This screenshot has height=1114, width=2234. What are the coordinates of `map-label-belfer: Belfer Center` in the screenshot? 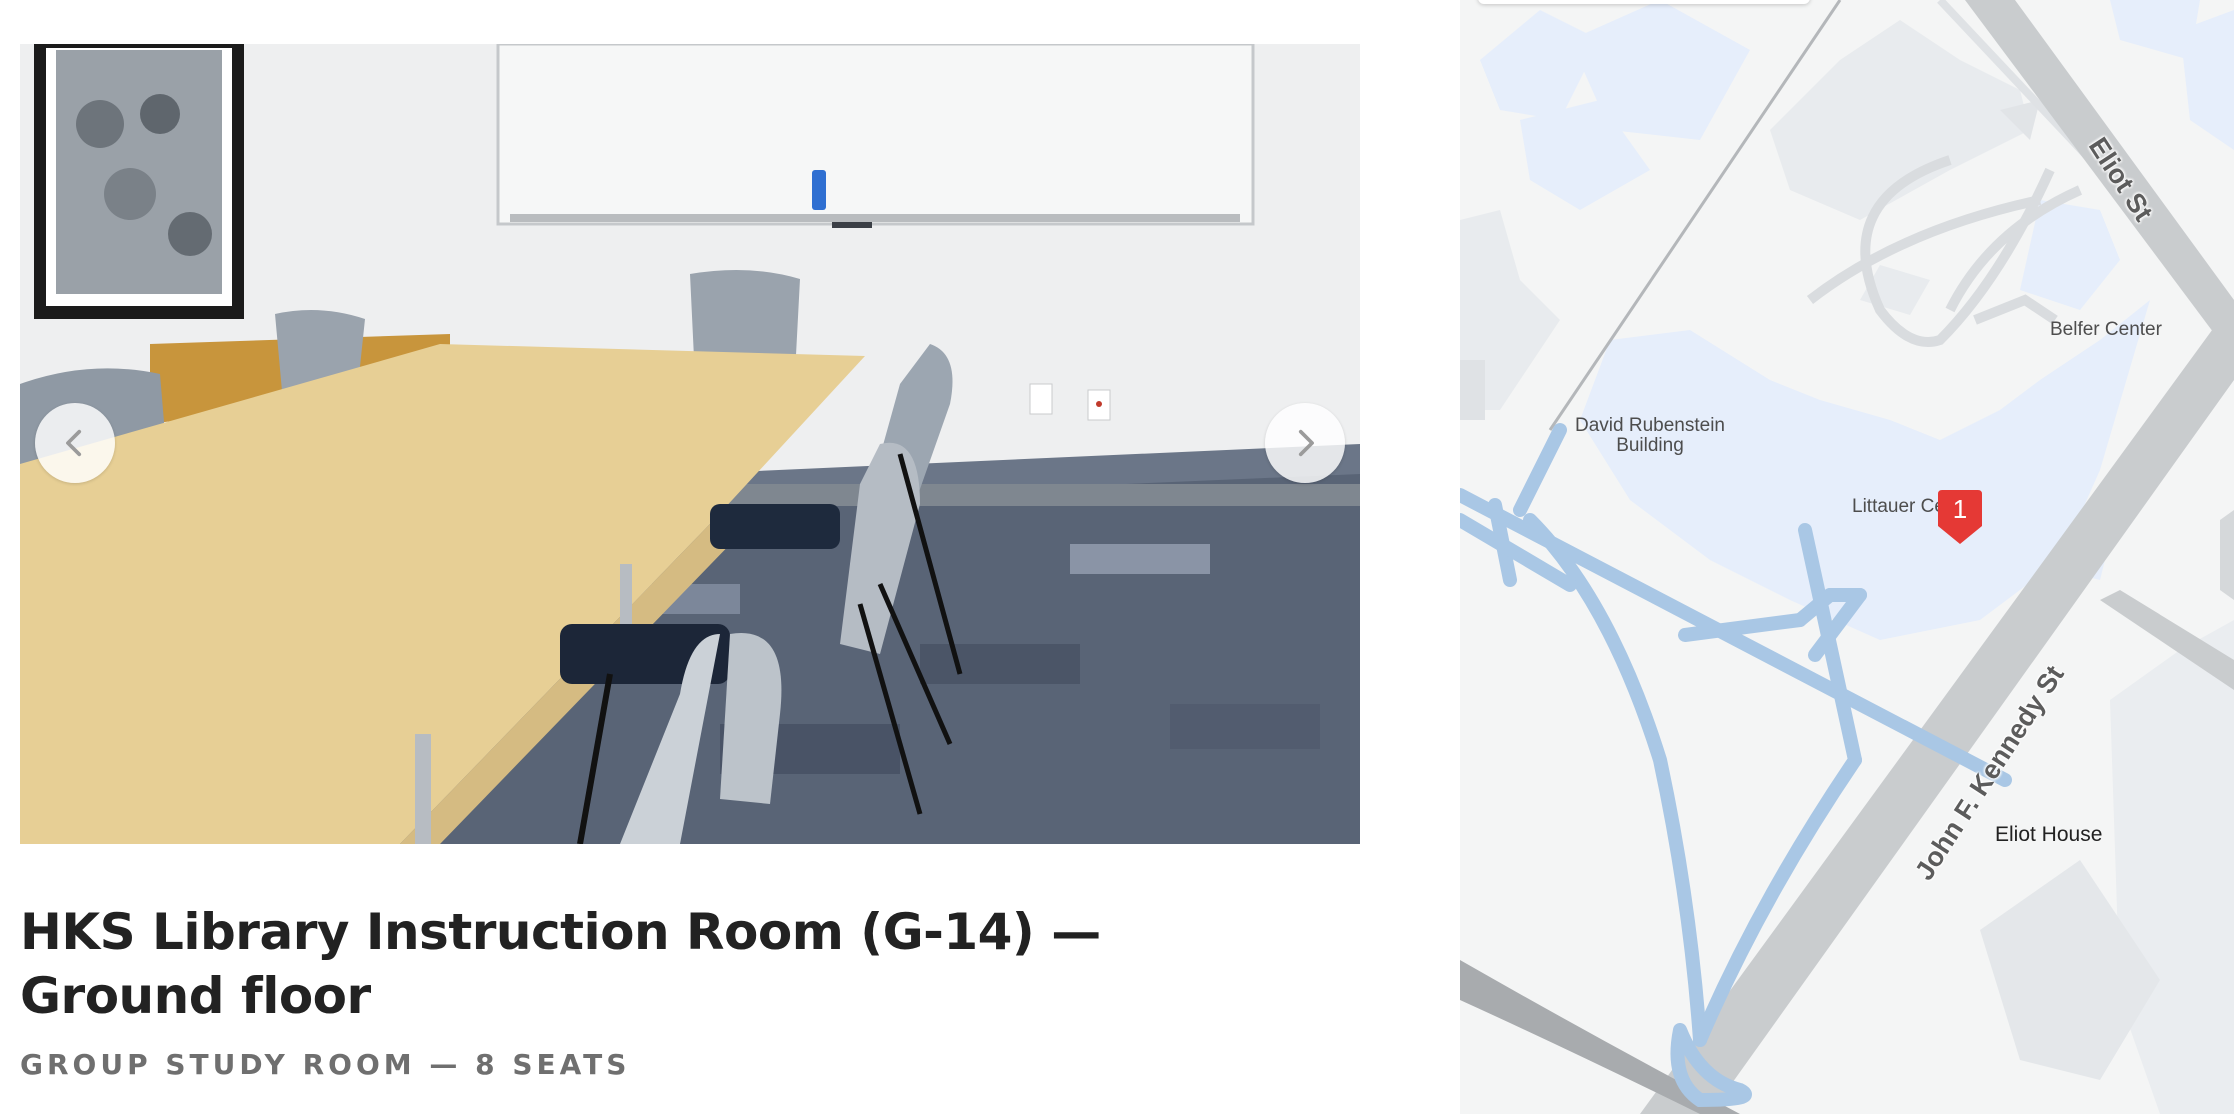 It's located at (2106, 329).